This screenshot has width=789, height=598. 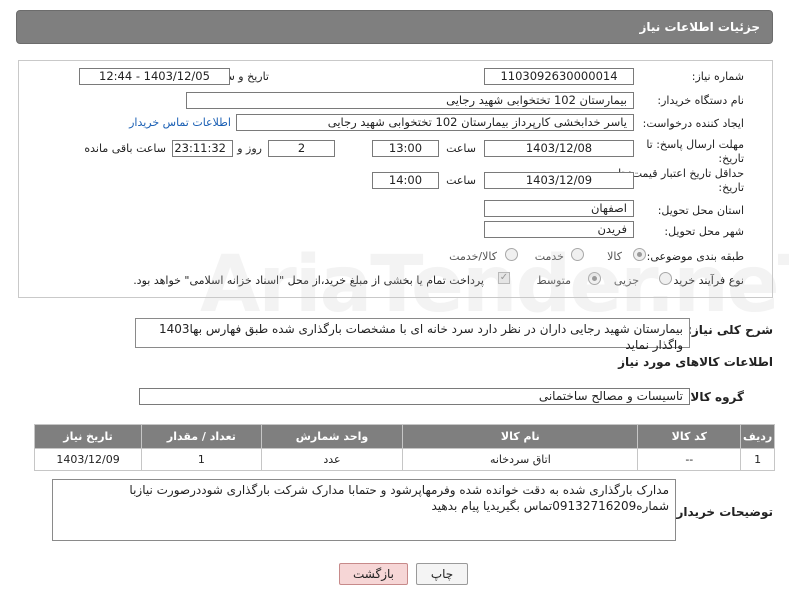 What do you see at coordinates (332, 459) in the screenshot?
I see `cell-unit: عدد` at bounding box center [332, 459].